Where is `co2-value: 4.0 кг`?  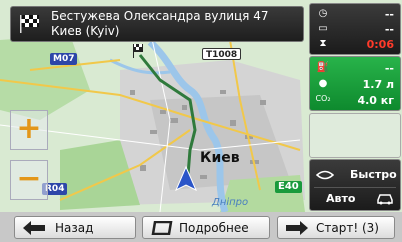 co2-value: 4.0 кг is located at coordinates (375, 100).